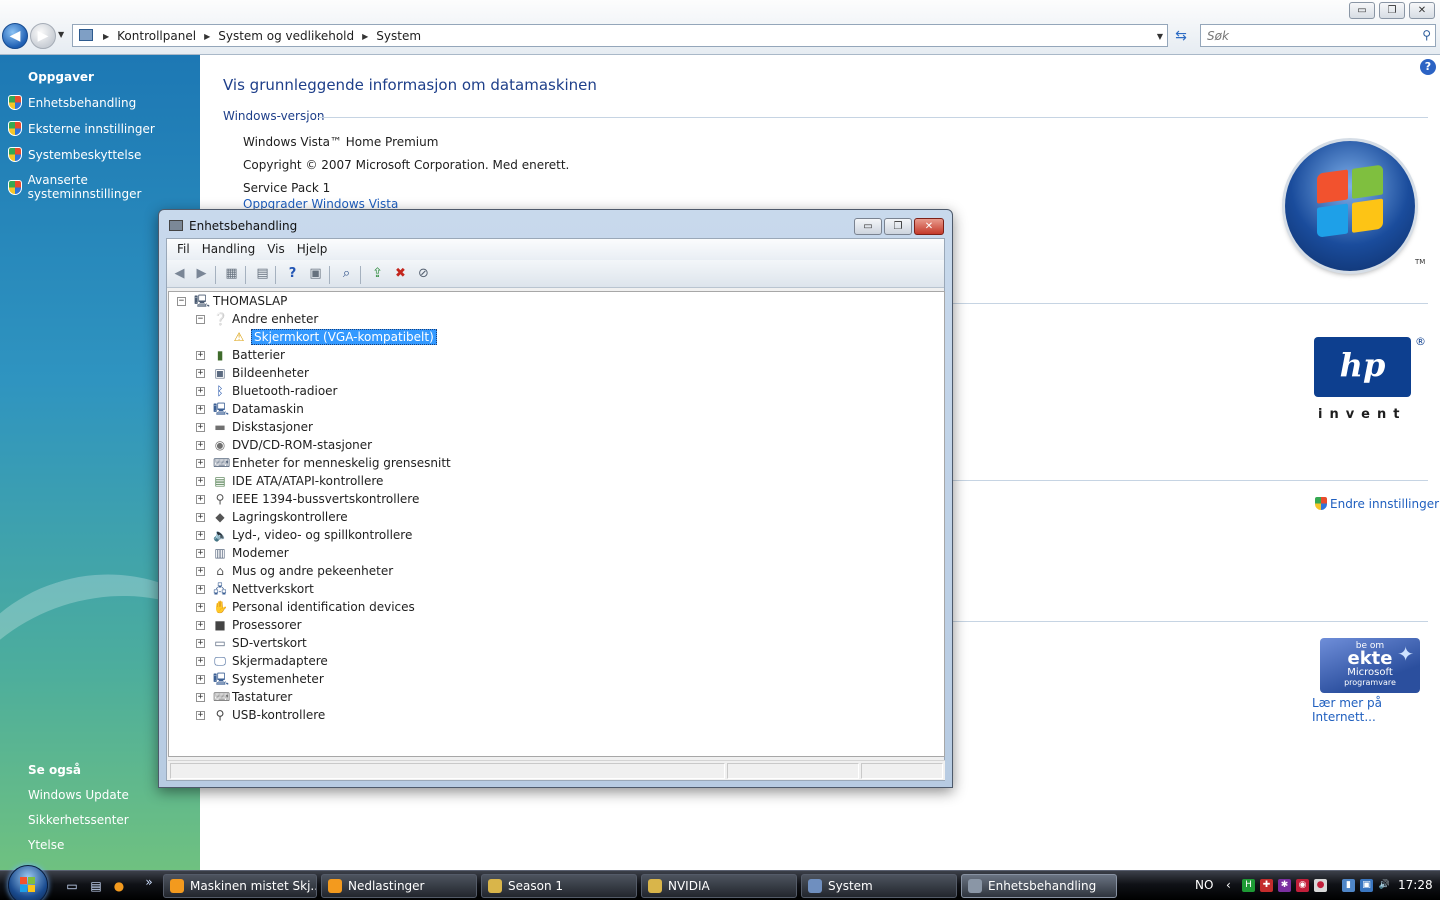 The image size is (1440, 900). What do you see at coordinates (868, 226) in the screenshot?
I see `dm-minimize-button: ▭` at bounding box center [868, 226].